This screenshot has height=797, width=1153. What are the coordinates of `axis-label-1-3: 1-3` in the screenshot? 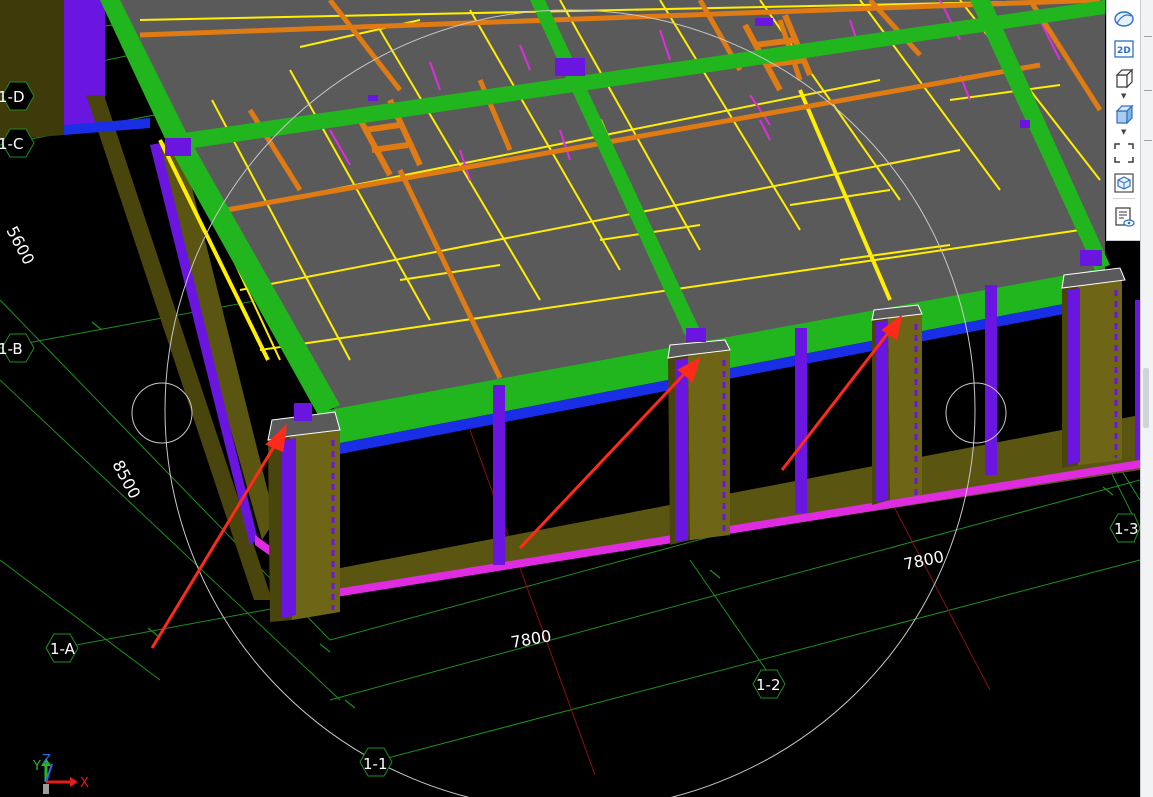 It's located at (1126, 529).